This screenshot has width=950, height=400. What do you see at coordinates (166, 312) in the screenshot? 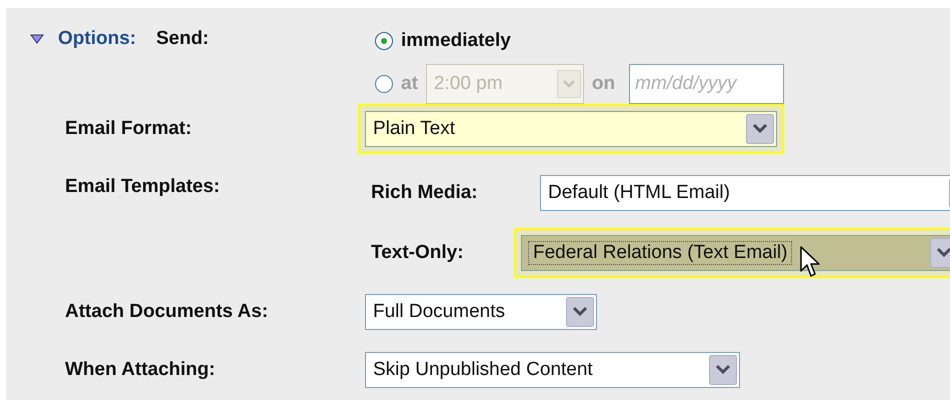
I see `field-label: Attach Documents As:` at bounding box center [166, 312].